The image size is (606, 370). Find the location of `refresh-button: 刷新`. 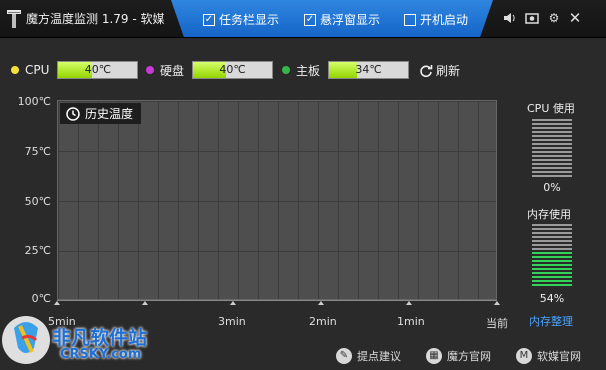

refresh-button: 刷新 is located at coordinates (439, 70).